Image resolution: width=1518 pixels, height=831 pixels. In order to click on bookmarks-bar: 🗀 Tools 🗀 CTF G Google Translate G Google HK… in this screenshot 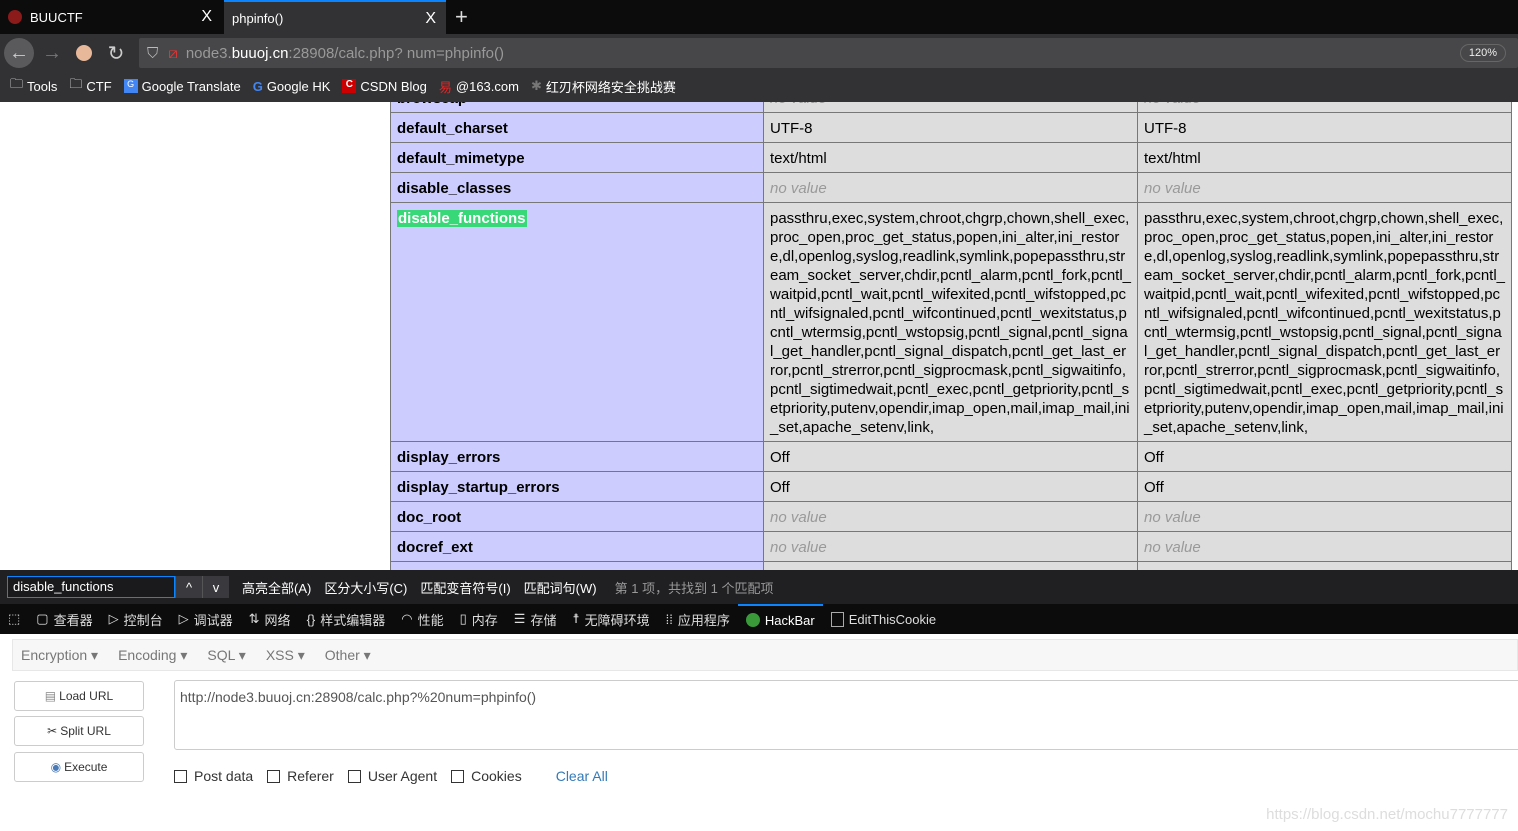, I will do `click(759, 86)`.